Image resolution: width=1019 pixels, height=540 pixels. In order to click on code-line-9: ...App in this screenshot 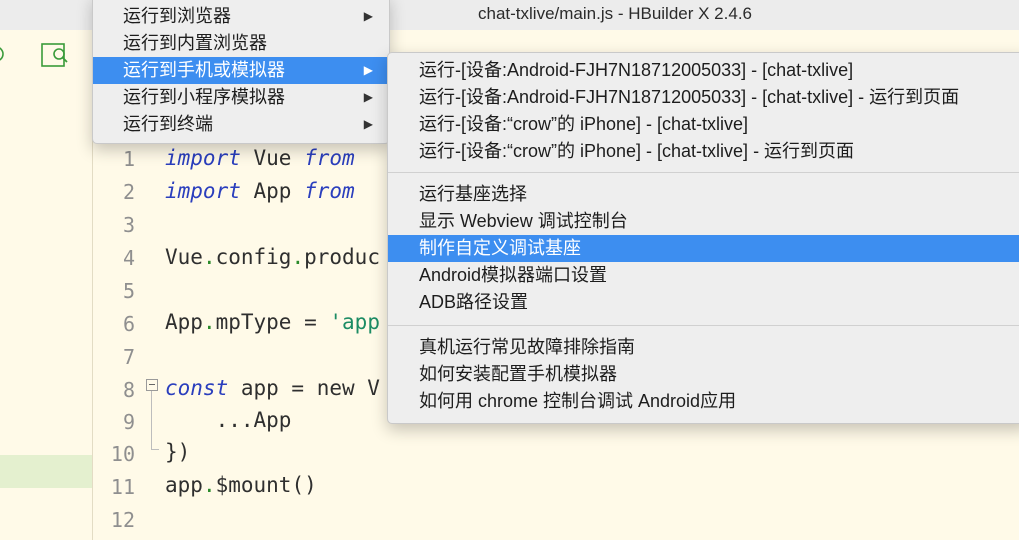, I will do `click(228, 420)`.